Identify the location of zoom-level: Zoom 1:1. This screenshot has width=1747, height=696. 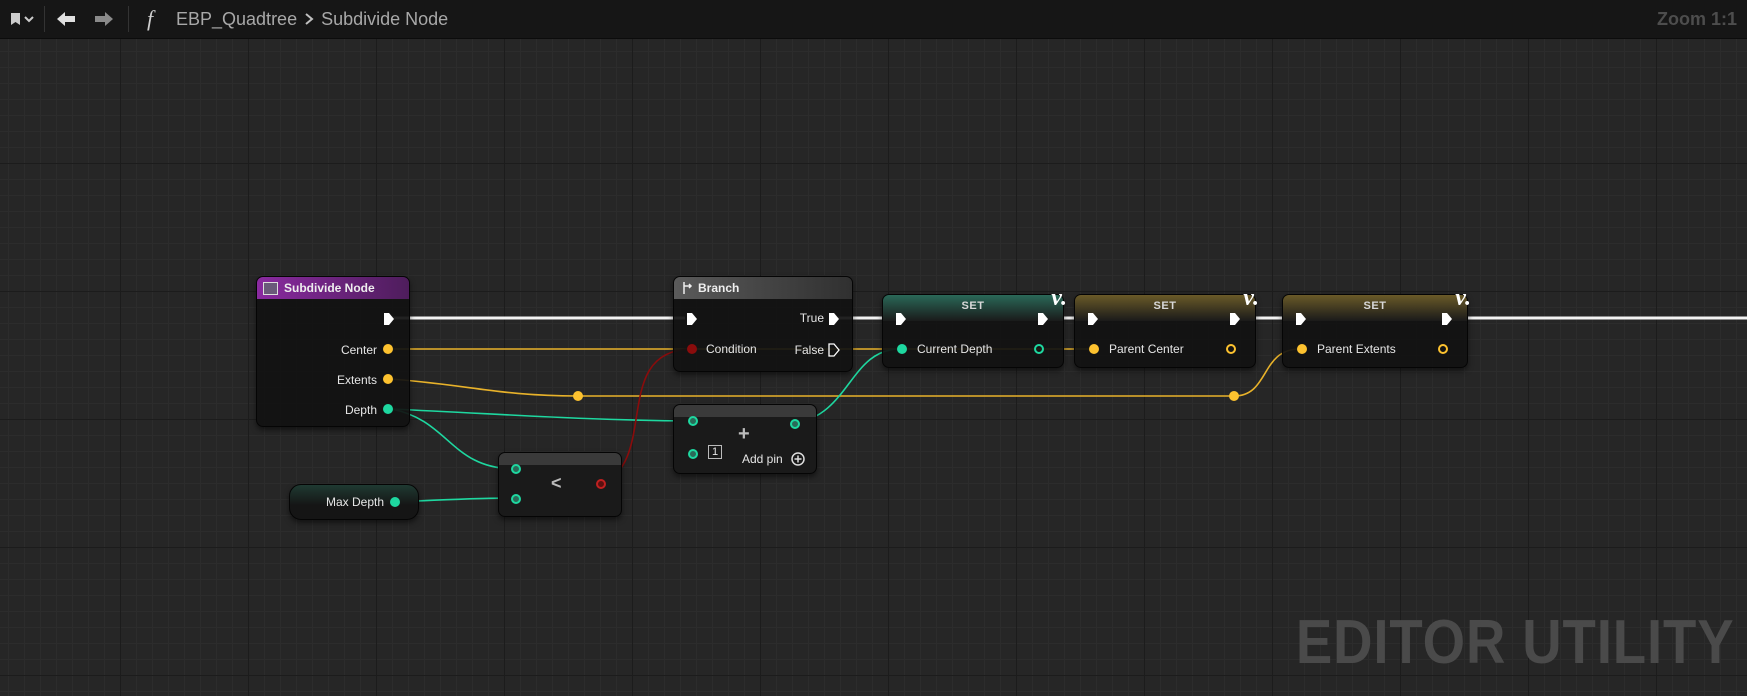
(1696, 19).